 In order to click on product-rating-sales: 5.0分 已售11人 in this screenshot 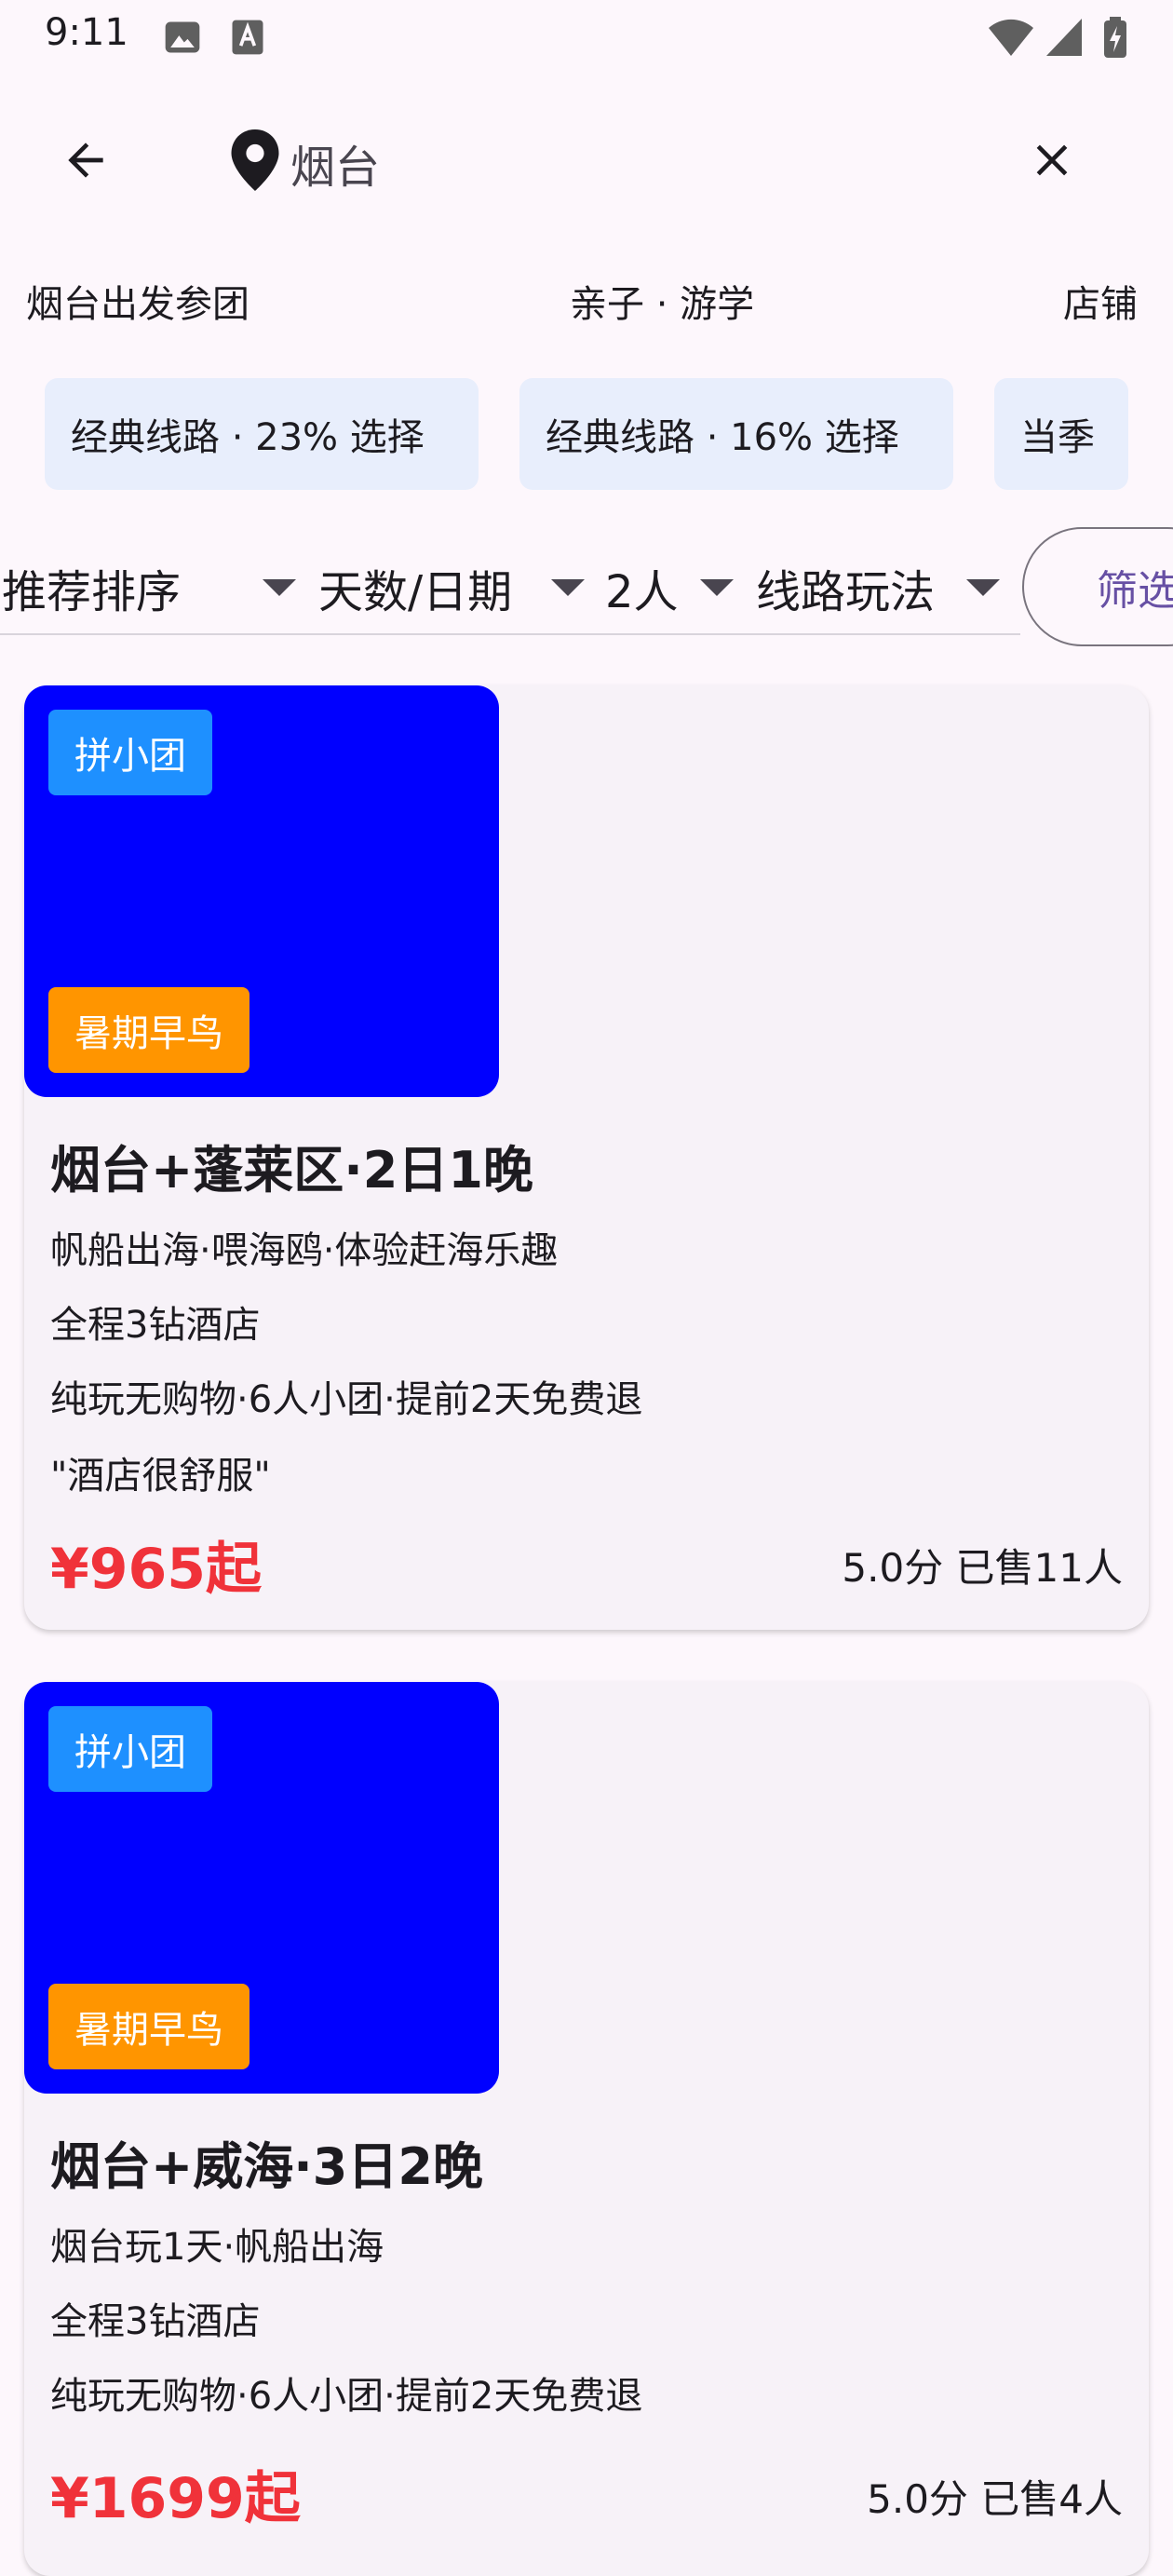, I will do `click(982, 1568)`.